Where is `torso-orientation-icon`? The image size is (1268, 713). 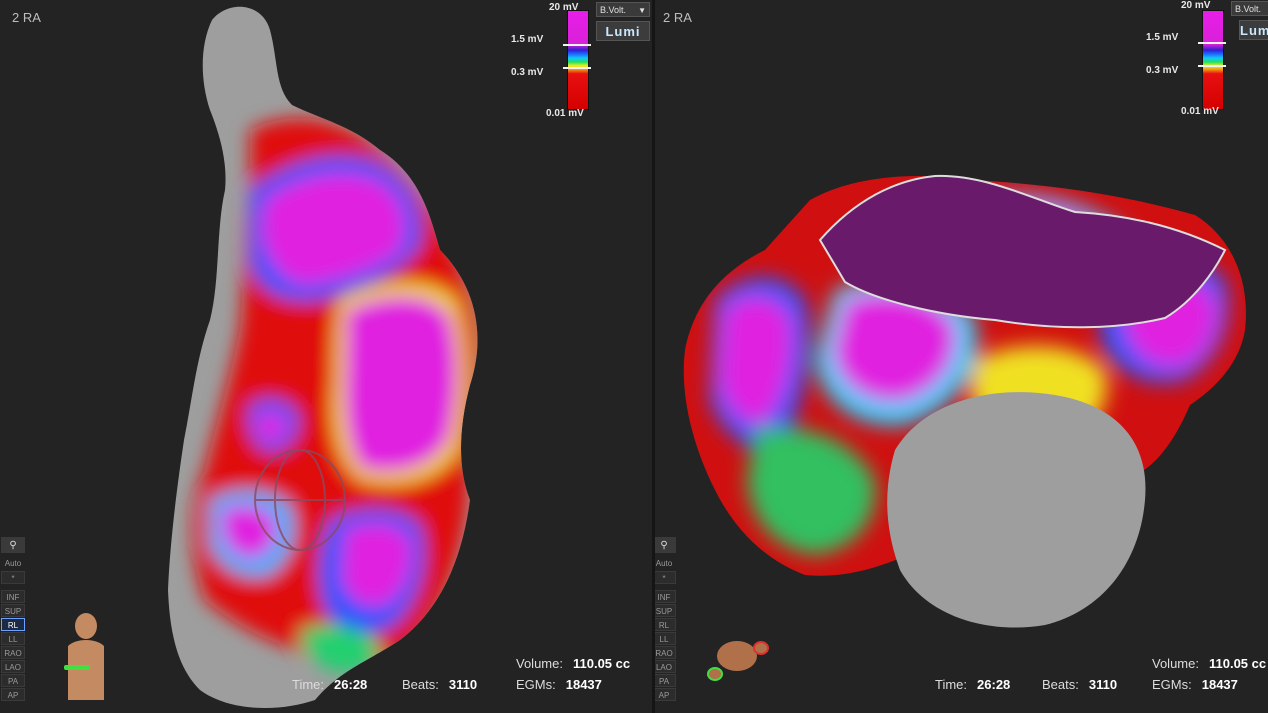 torso-orientation-icon is located at coordinates (84, 656).